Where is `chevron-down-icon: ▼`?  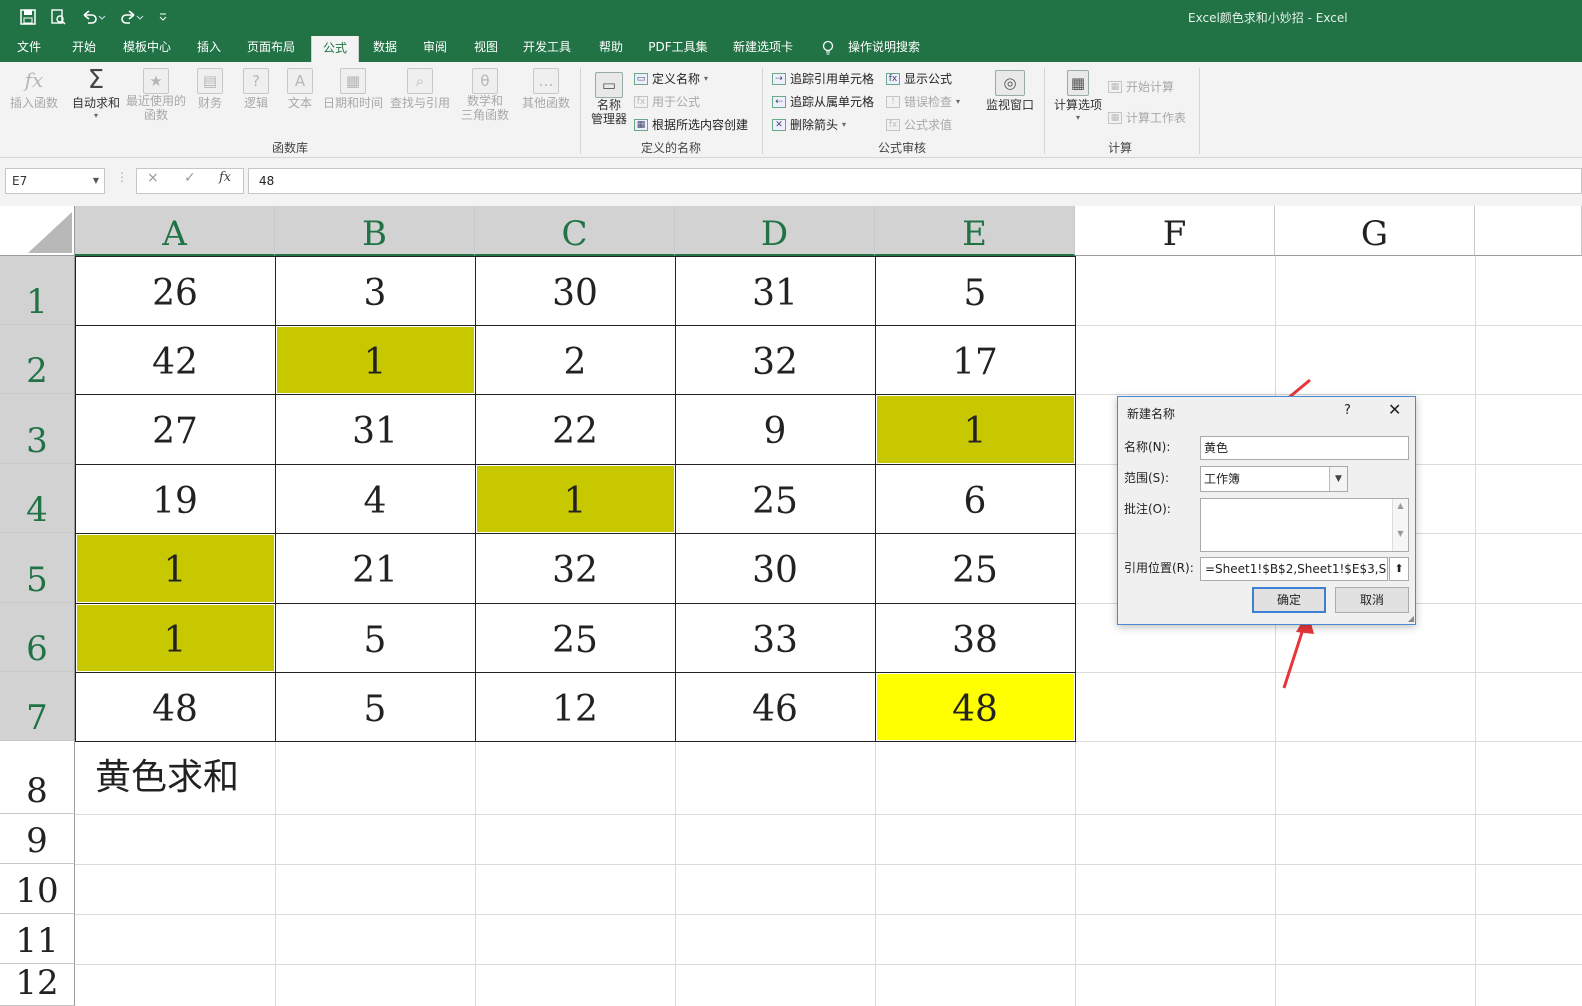 chevron-down-icon: ▼ is located at coordinates (1338, 479).